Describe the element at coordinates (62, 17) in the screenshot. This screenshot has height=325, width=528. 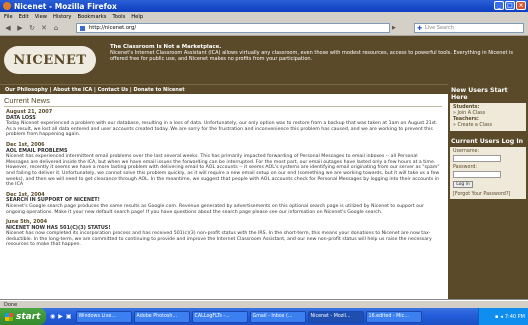
I see `menu-history: History` at that location.